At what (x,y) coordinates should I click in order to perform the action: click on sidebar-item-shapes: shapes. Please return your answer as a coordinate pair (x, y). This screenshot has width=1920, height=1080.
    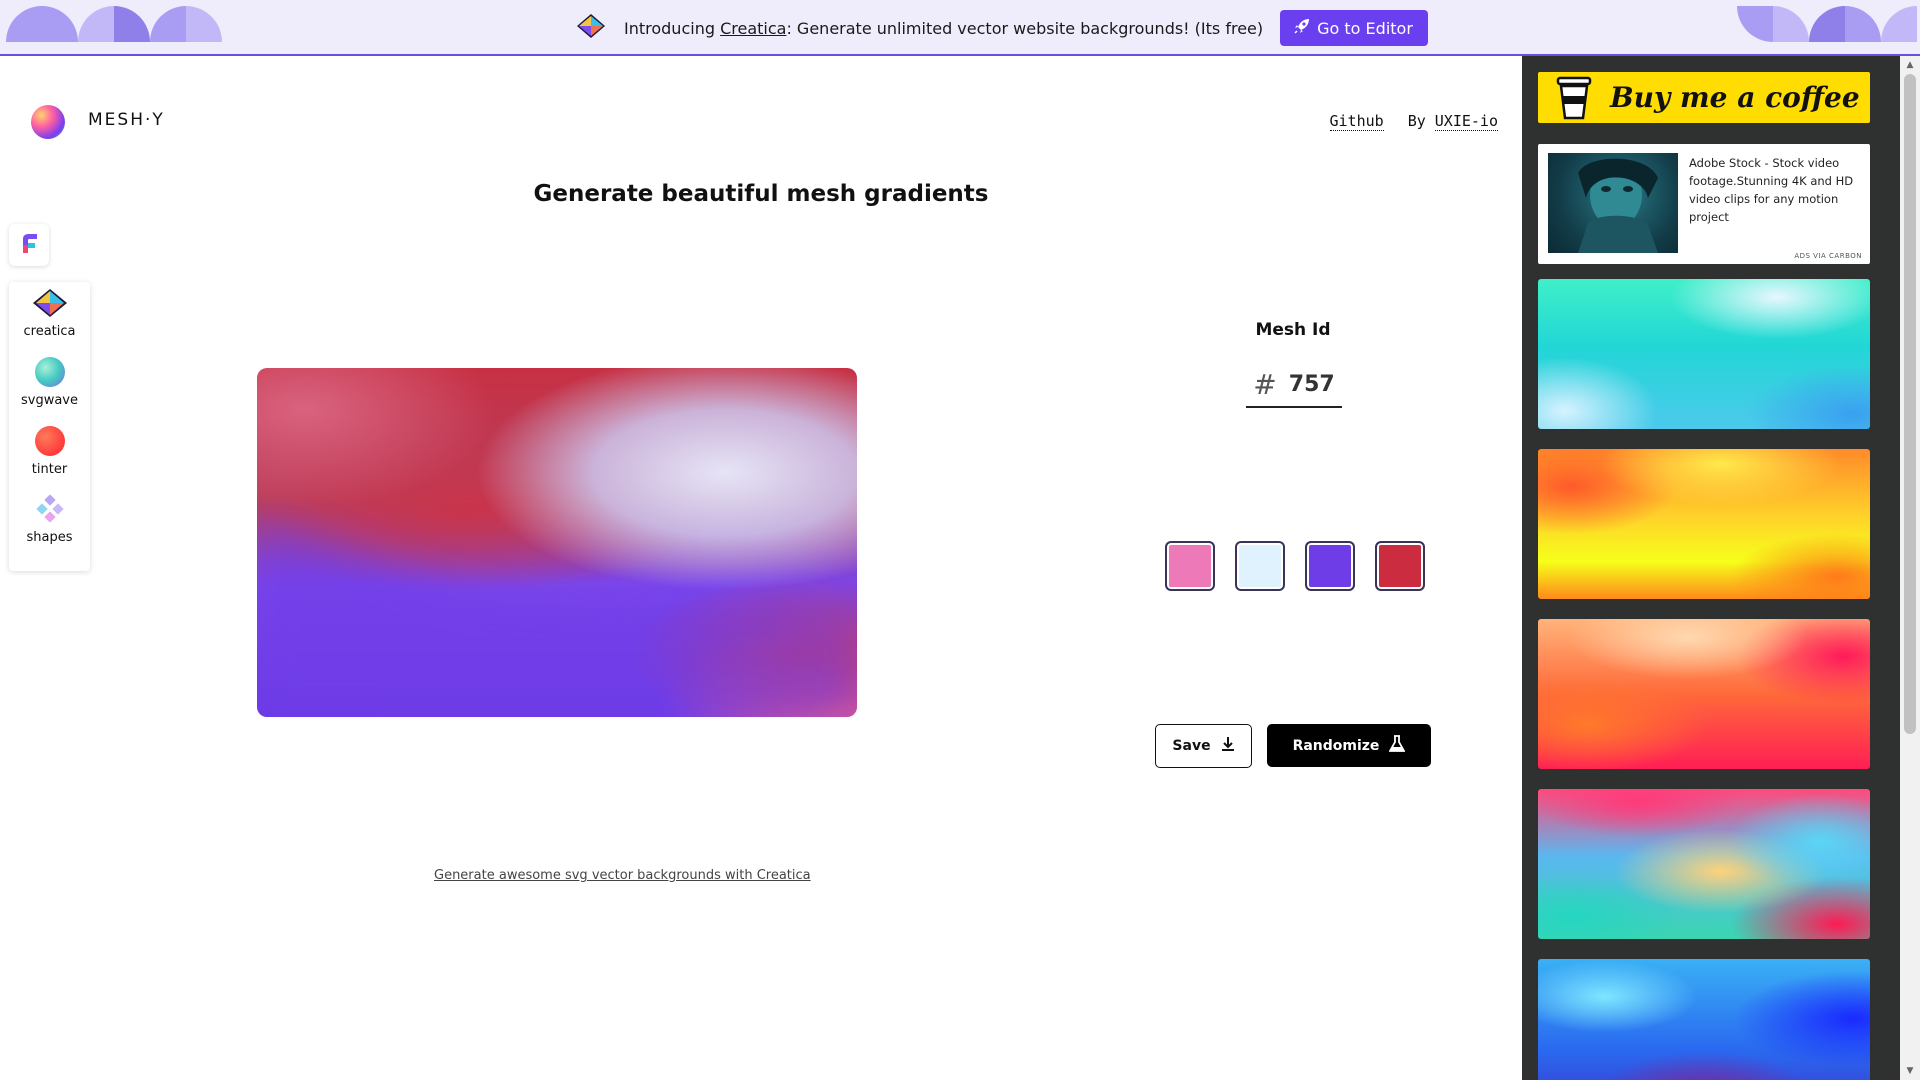
    Looking at the image, I should click on (49, 519).